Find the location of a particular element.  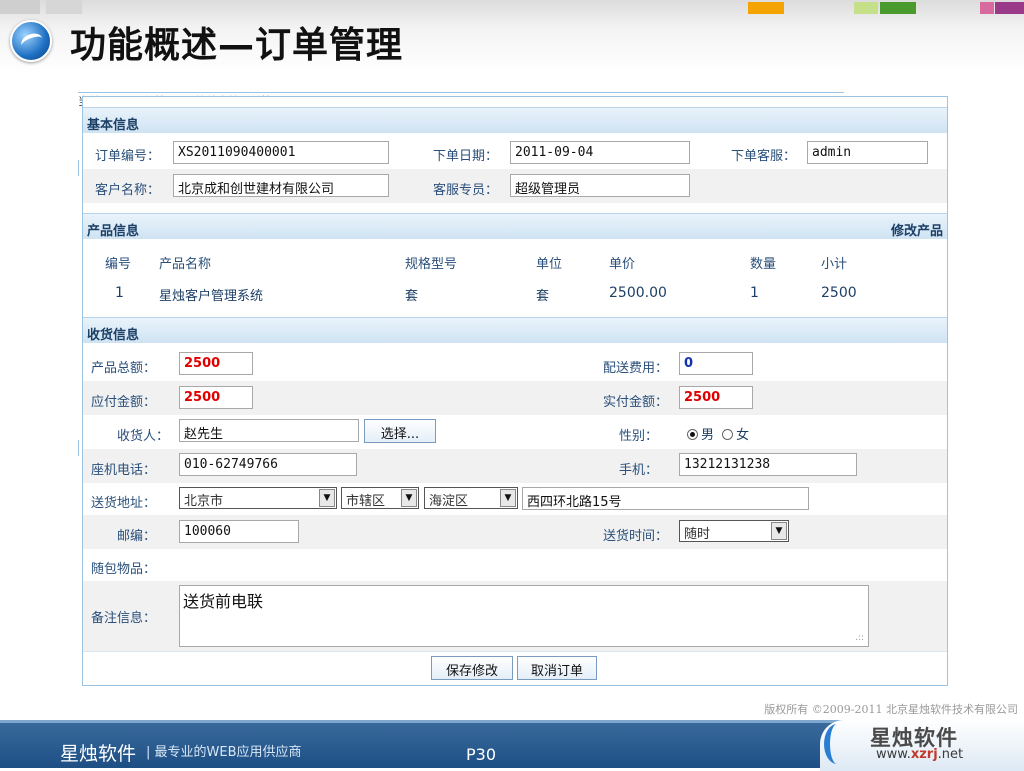

gender-options: 男 女 is located at coordinates (718, 433).